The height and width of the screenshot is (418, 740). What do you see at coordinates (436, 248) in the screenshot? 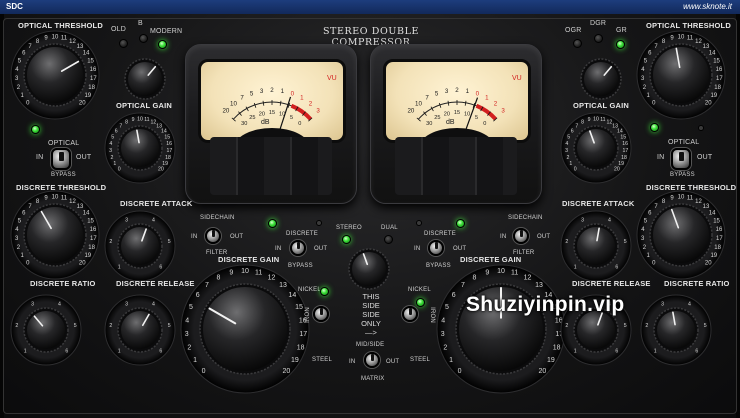
I see `discrete-bypass-toggle-right` at bounding box center [436, 248].